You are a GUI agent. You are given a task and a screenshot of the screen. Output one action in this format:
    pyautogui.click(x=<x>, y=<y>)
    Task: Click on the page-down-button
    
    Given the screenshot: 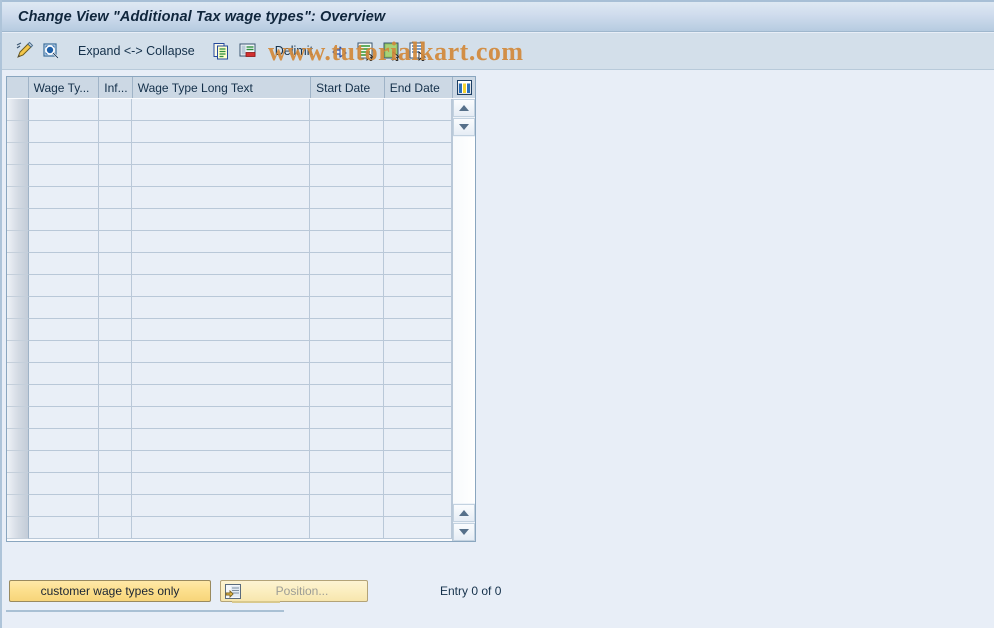 What is the action you would take?
    pyautogui.click(x=464, y=513)
    